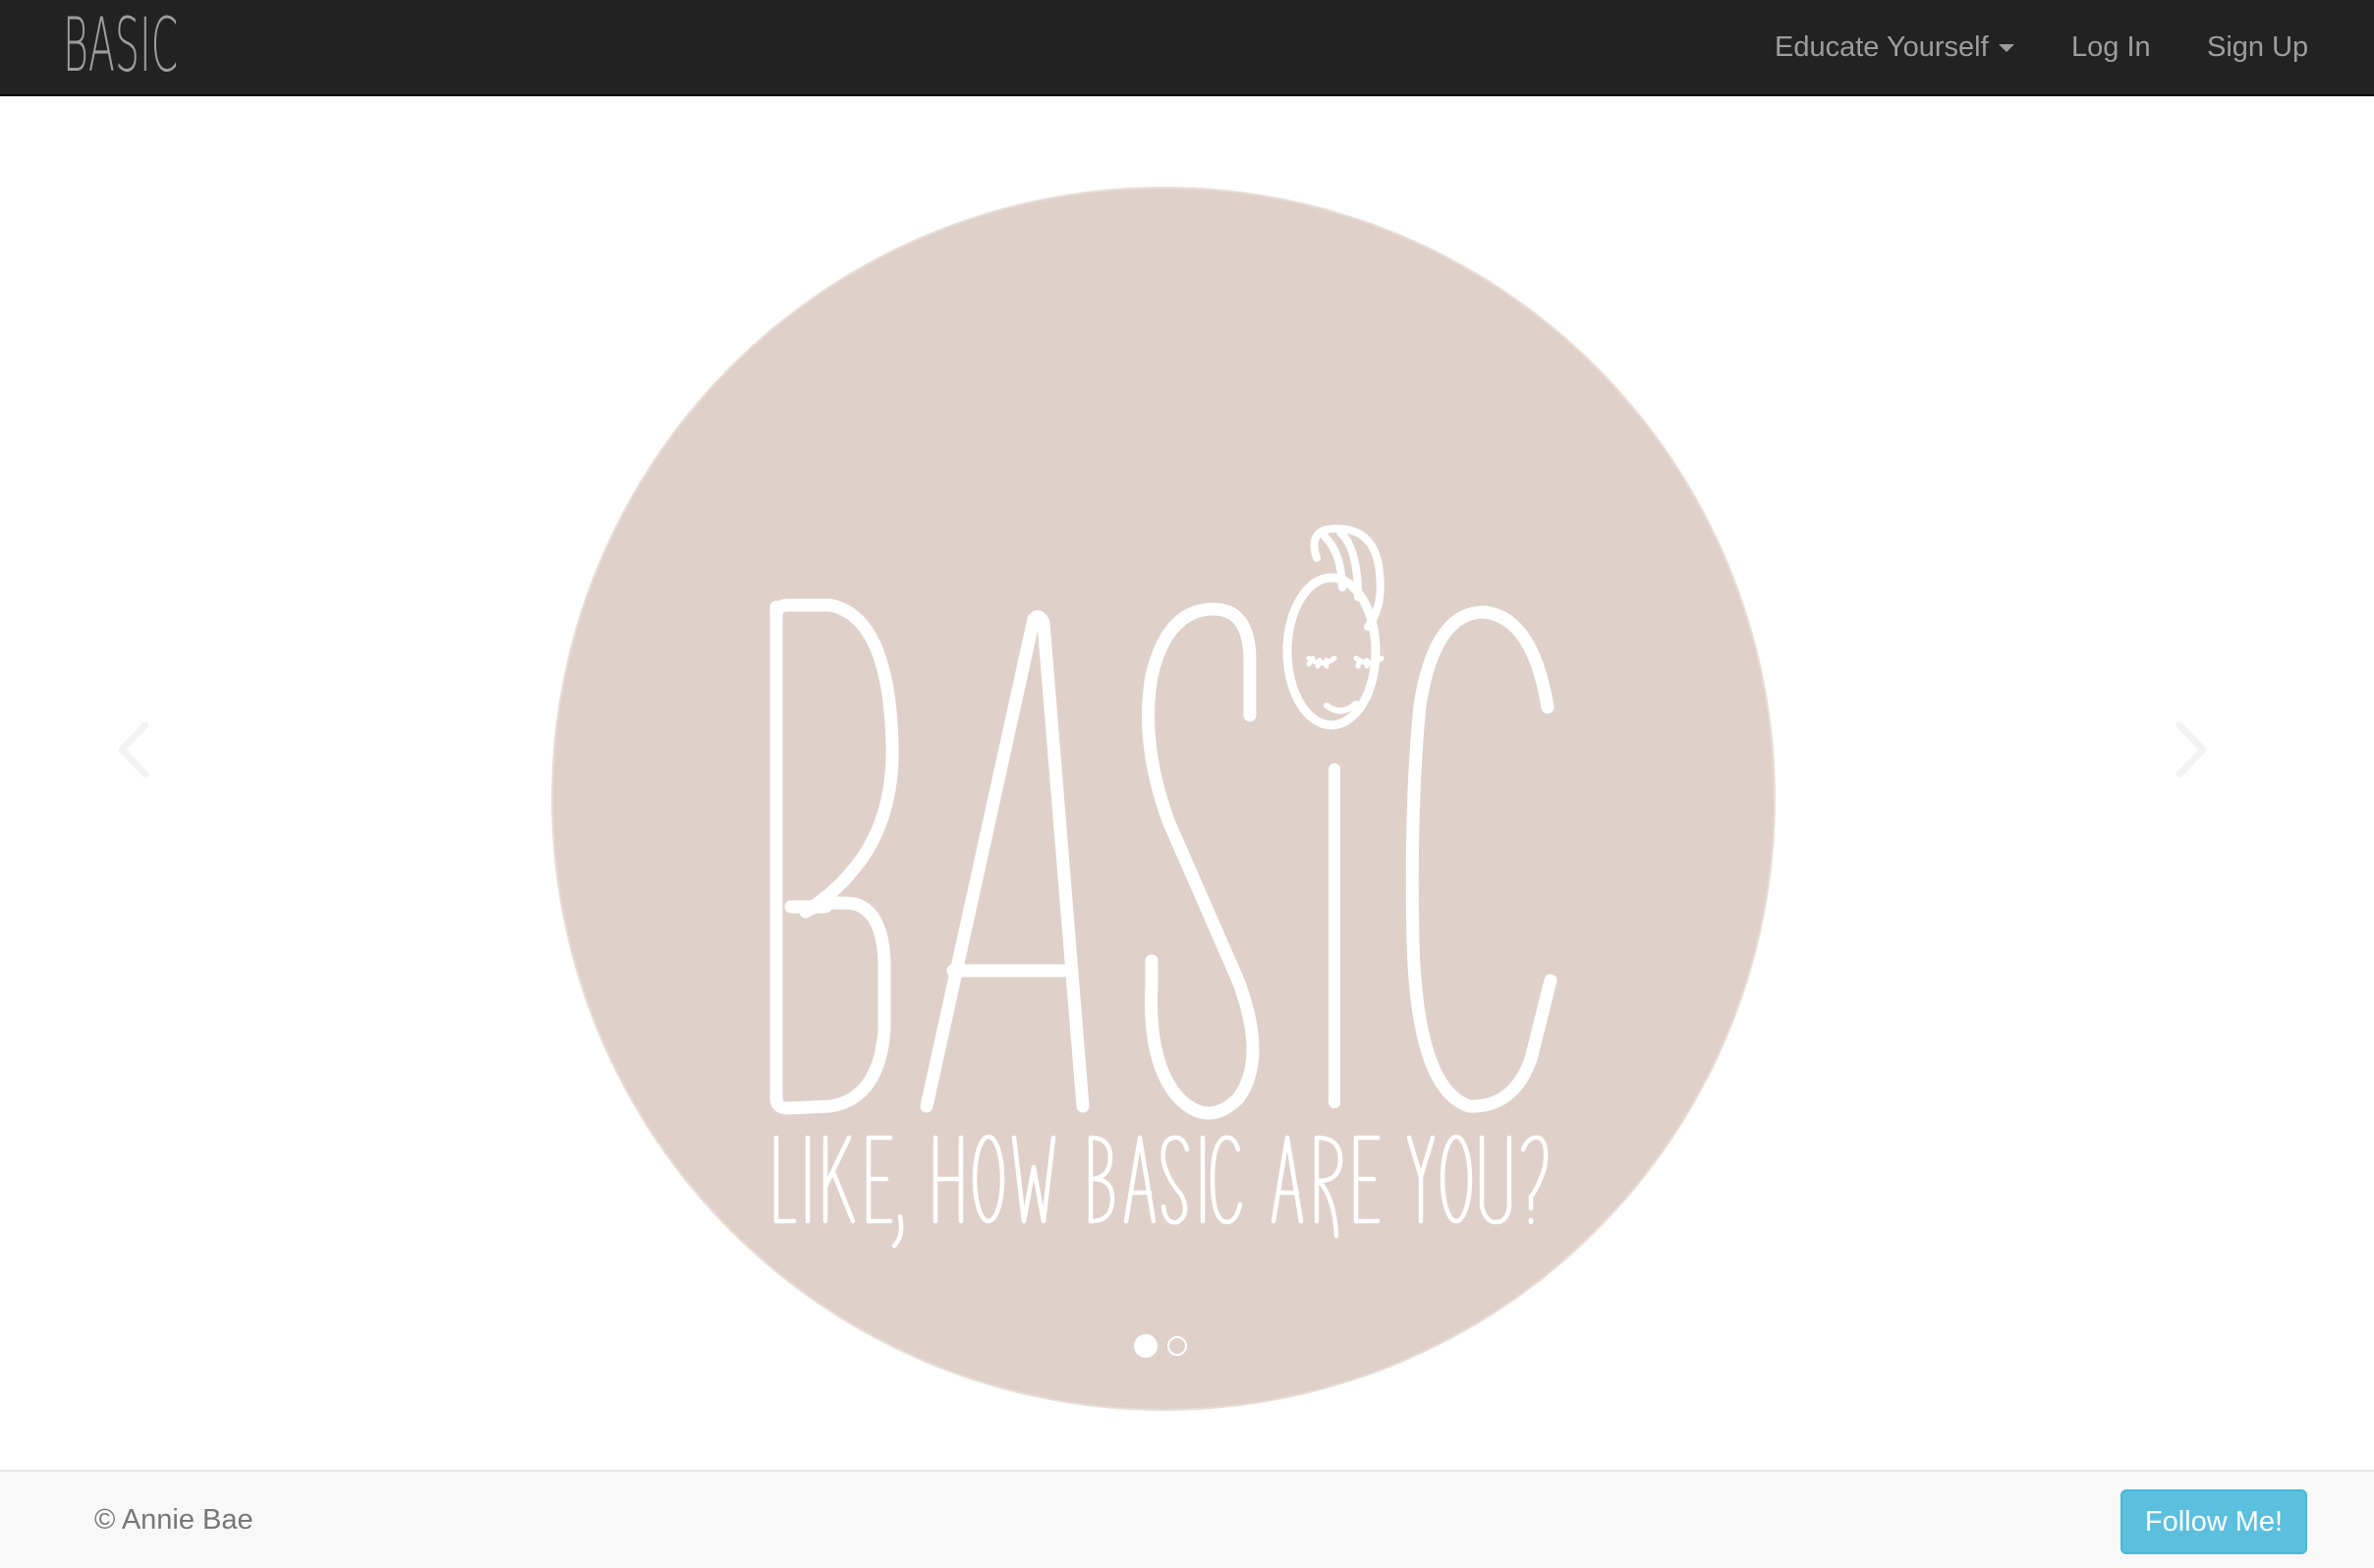 This screenshot has width=2374, height=1568. I want to click on page-footer: © Annie Bae Follow Me!, so click(1187, 1519).